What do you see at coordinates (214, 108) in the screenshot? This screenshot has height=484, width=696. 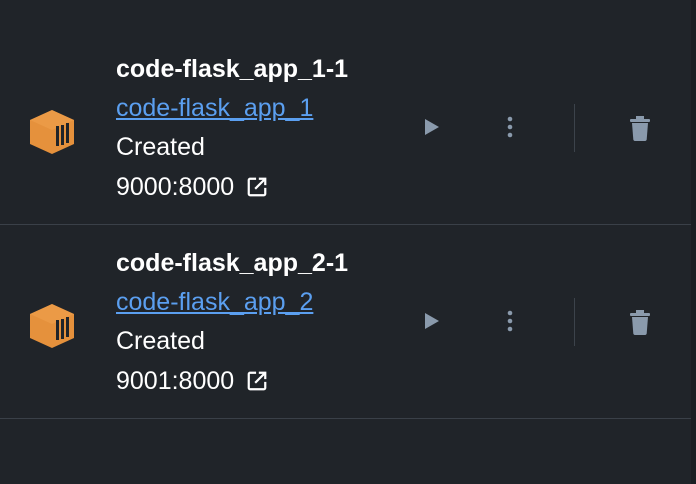 I see `image-link: code-flask_app_1` at bounding box center [214, 108].